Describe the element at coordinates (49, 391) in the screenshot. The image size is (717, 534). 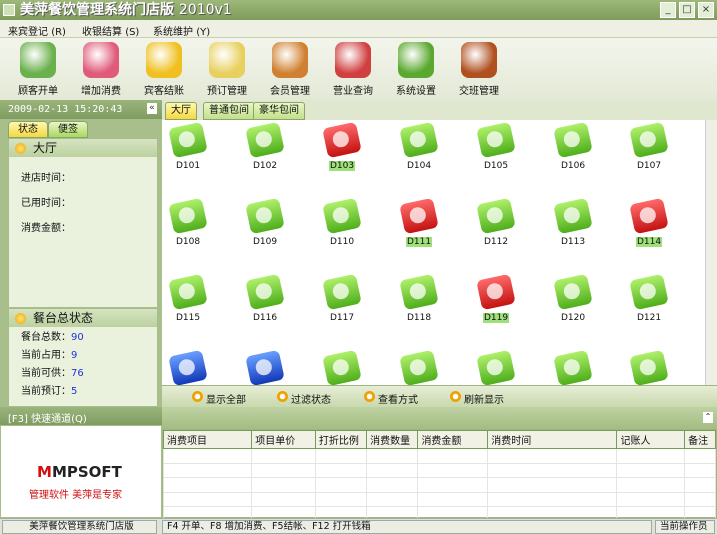
I see `field-reserved: 当前预订：5` at that location.